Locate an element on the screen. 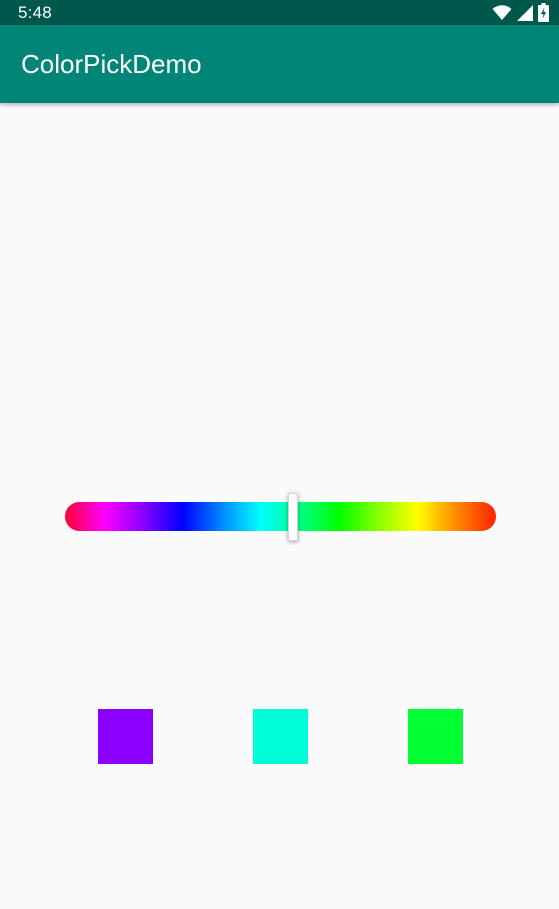 This screenshot has height=909, width=559. battery-icon is located at coordinates (543, 12).